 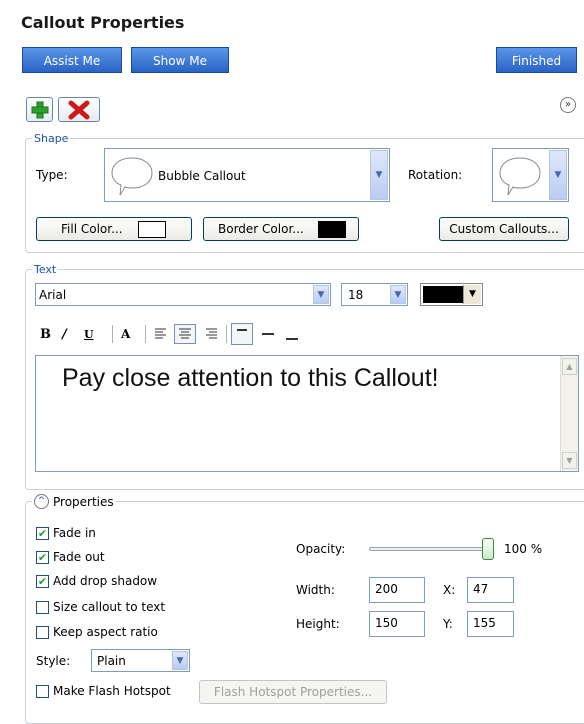 I want to click on opacity-slider-track, so click(x=431, y=549).